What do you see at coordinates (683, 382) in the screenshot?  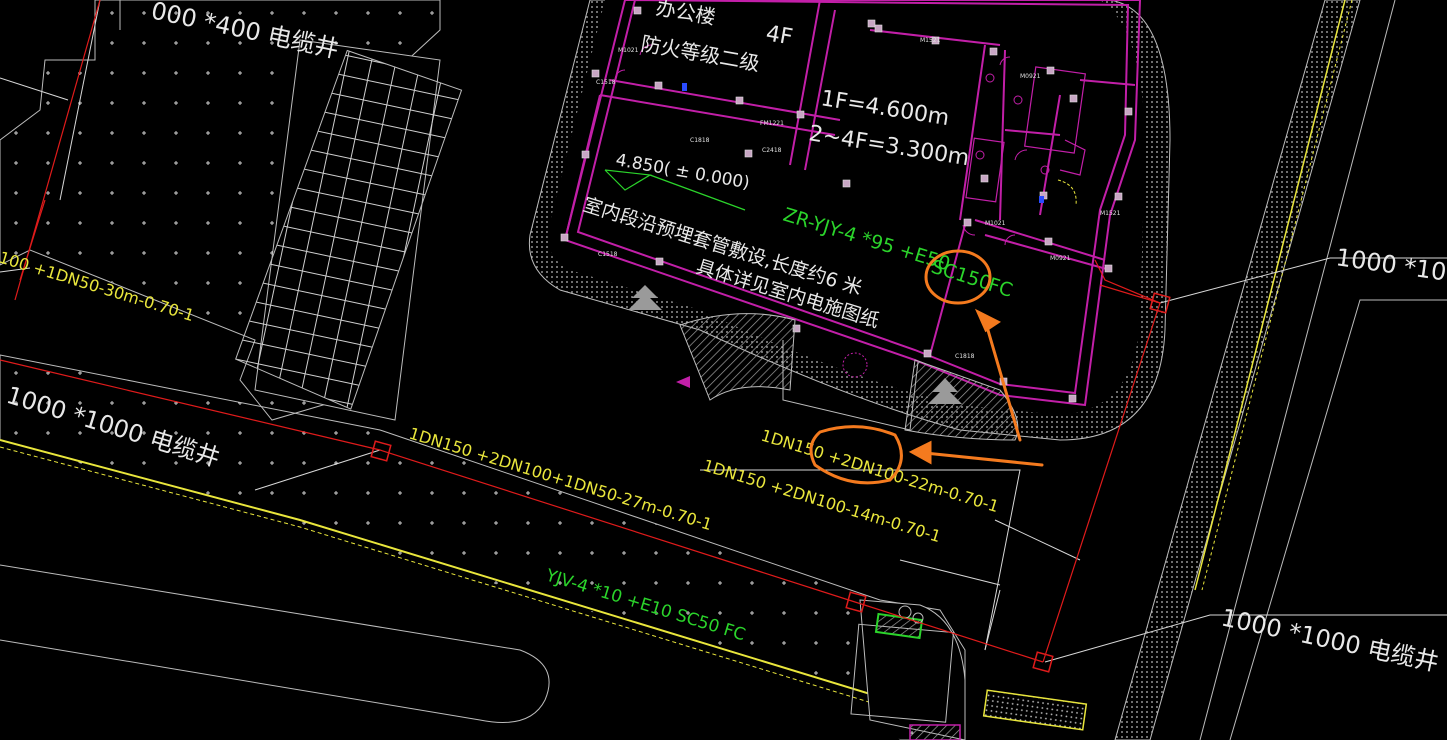 I see `entry-arrow-icon` at bounding box center [683, 382].